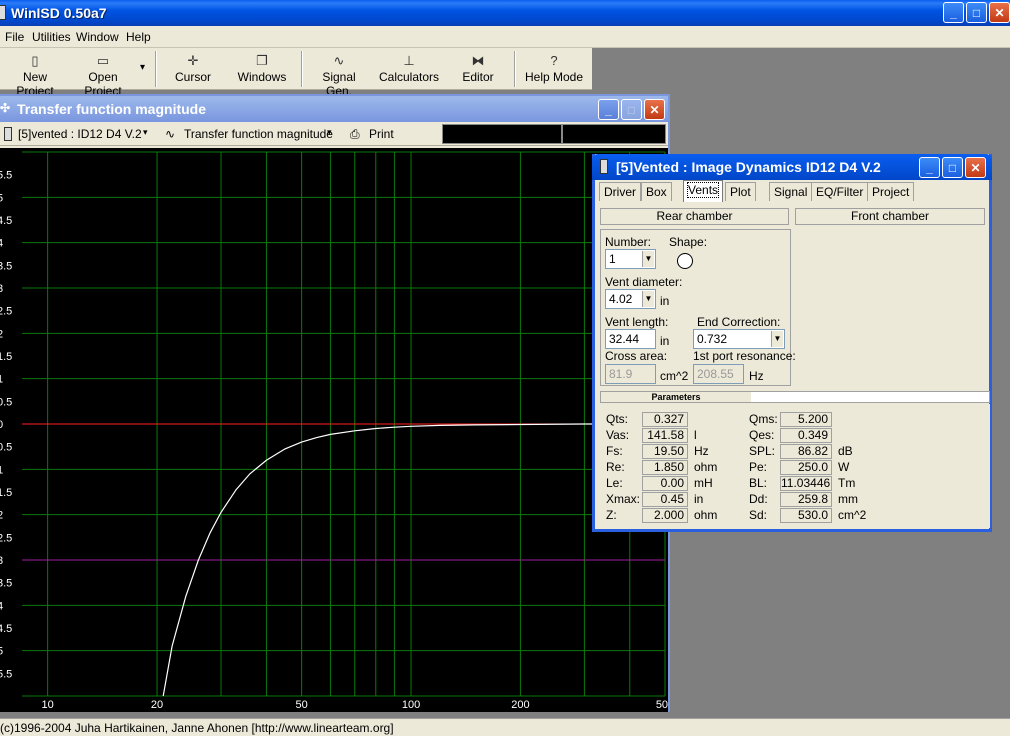 The height and width of the screenshot is (736, 1010). I want to click on tab-eq-filter: EQ/Filter, so click(840, 191).